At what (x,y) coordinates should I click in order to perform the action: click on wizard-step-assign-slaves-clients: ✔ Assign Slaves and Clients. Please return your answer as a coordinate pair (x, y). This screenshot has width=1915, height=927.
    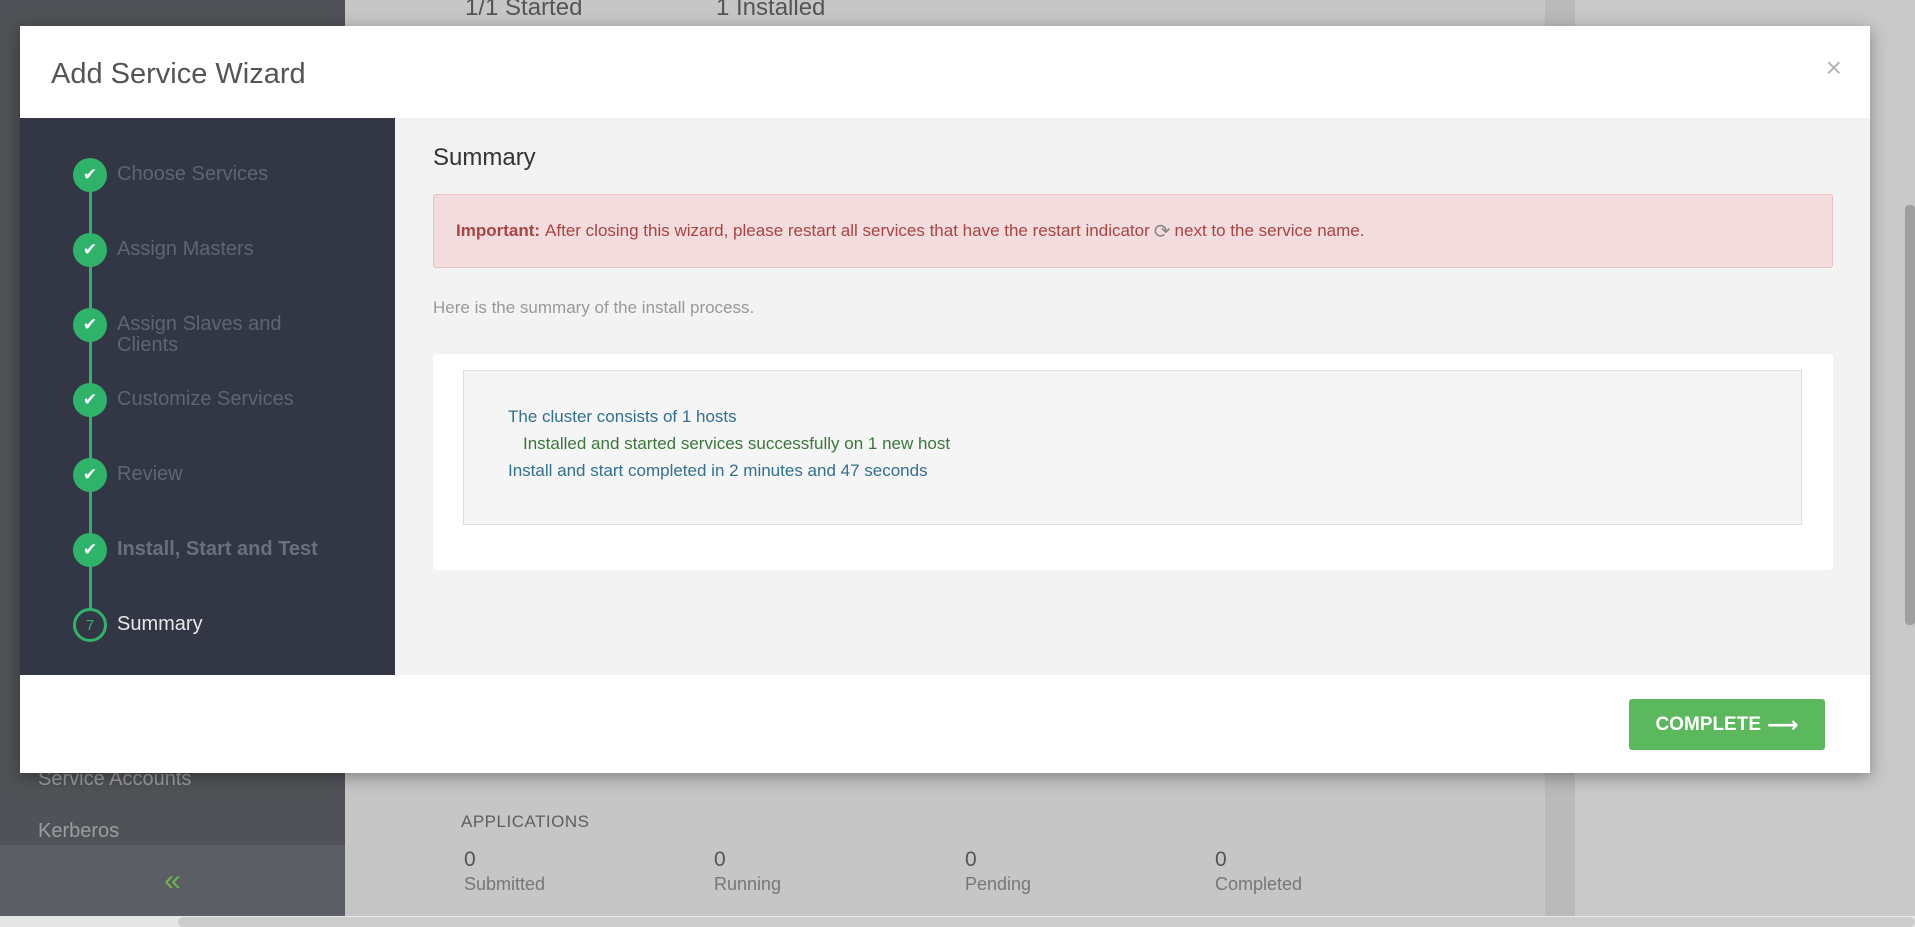
    Looking at the image, I should click on (200, 332).